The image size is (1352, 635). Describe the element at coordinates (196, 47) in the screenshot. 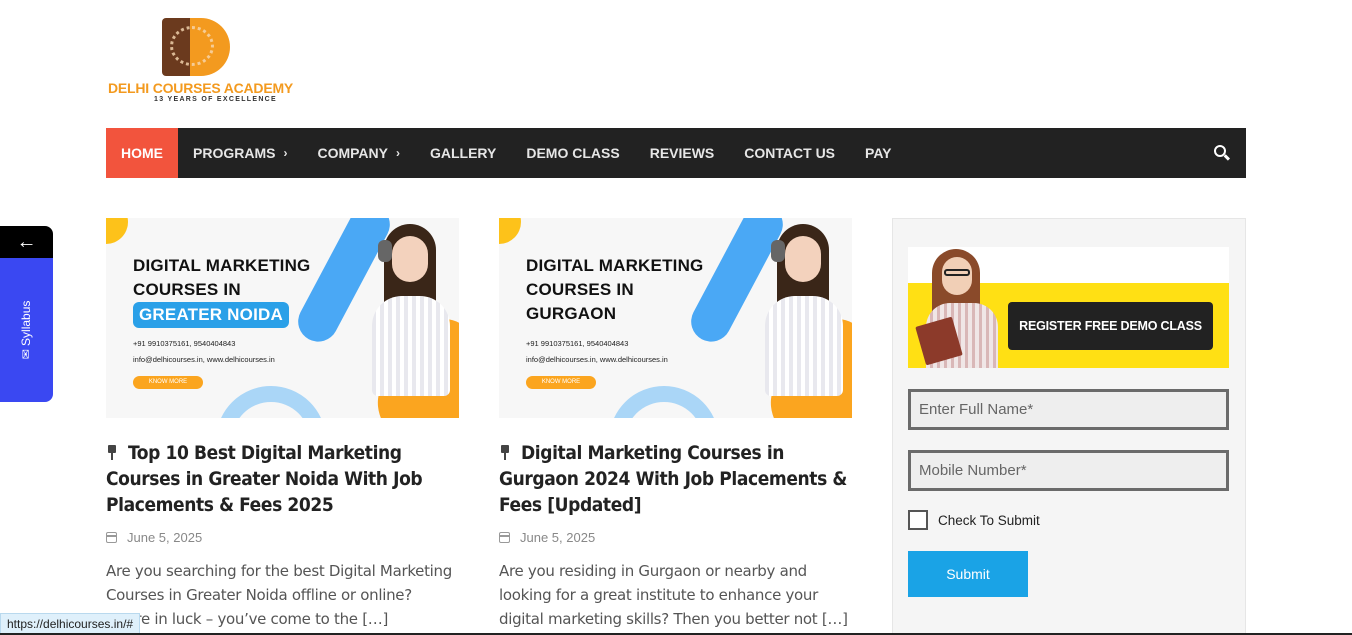

I see `logo-mark-icon` at that location.